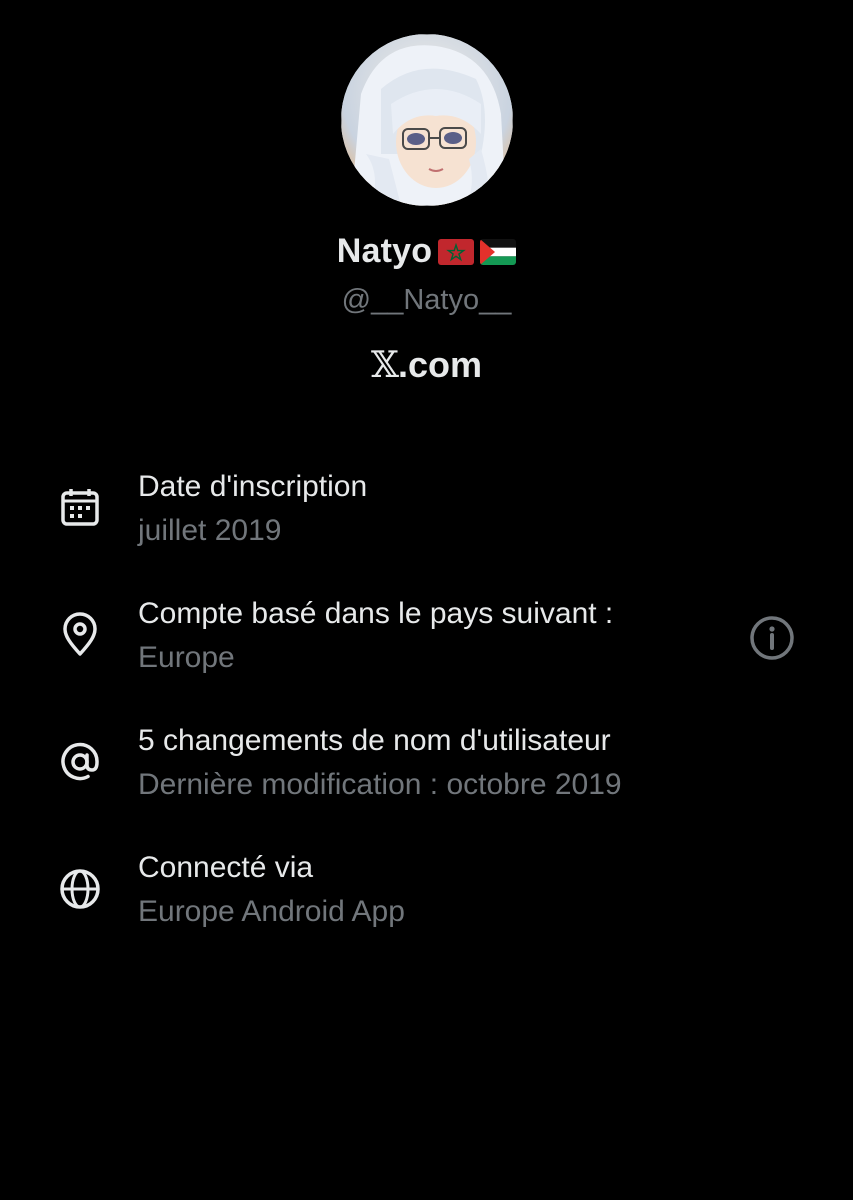 Image resolution: width=853 pixels, height=1200 pixels. Describe the element at coordinates (80, 889) in the screenshot. I see `globe-icon` at that location.